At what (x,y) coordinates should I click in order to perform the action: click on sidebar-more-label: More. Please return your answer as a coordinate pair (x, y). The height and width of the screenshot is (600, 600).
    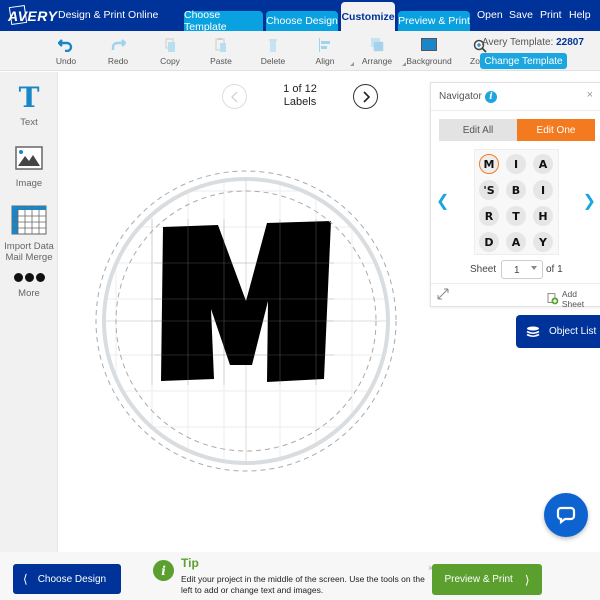
    Looking at the image, I should click on (29, 293).